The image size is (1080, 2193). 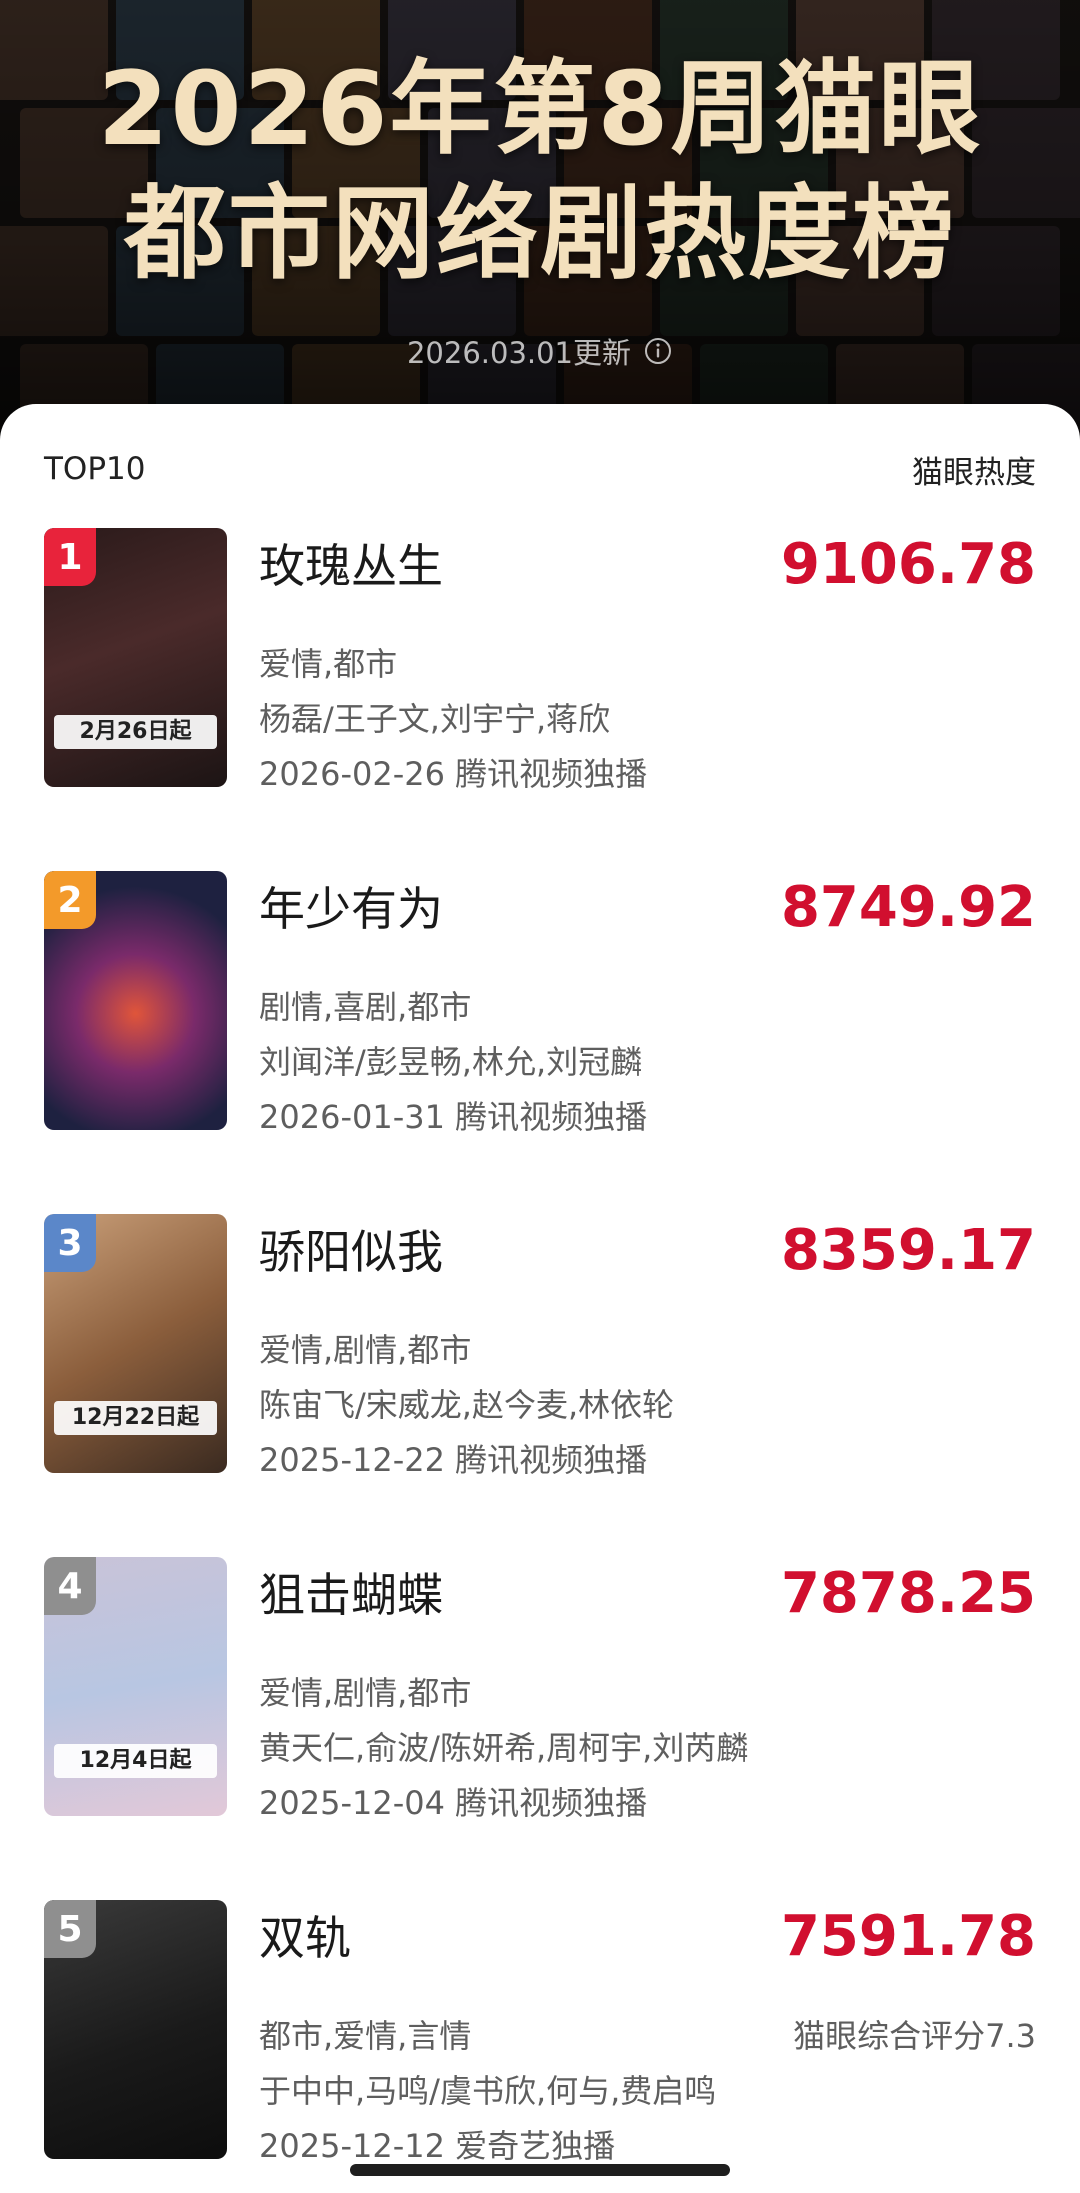 What do you see at coordinates (70, 1929) in the screenshot?
I see `rank-badge: 5` at bounding box center [70, 1929].